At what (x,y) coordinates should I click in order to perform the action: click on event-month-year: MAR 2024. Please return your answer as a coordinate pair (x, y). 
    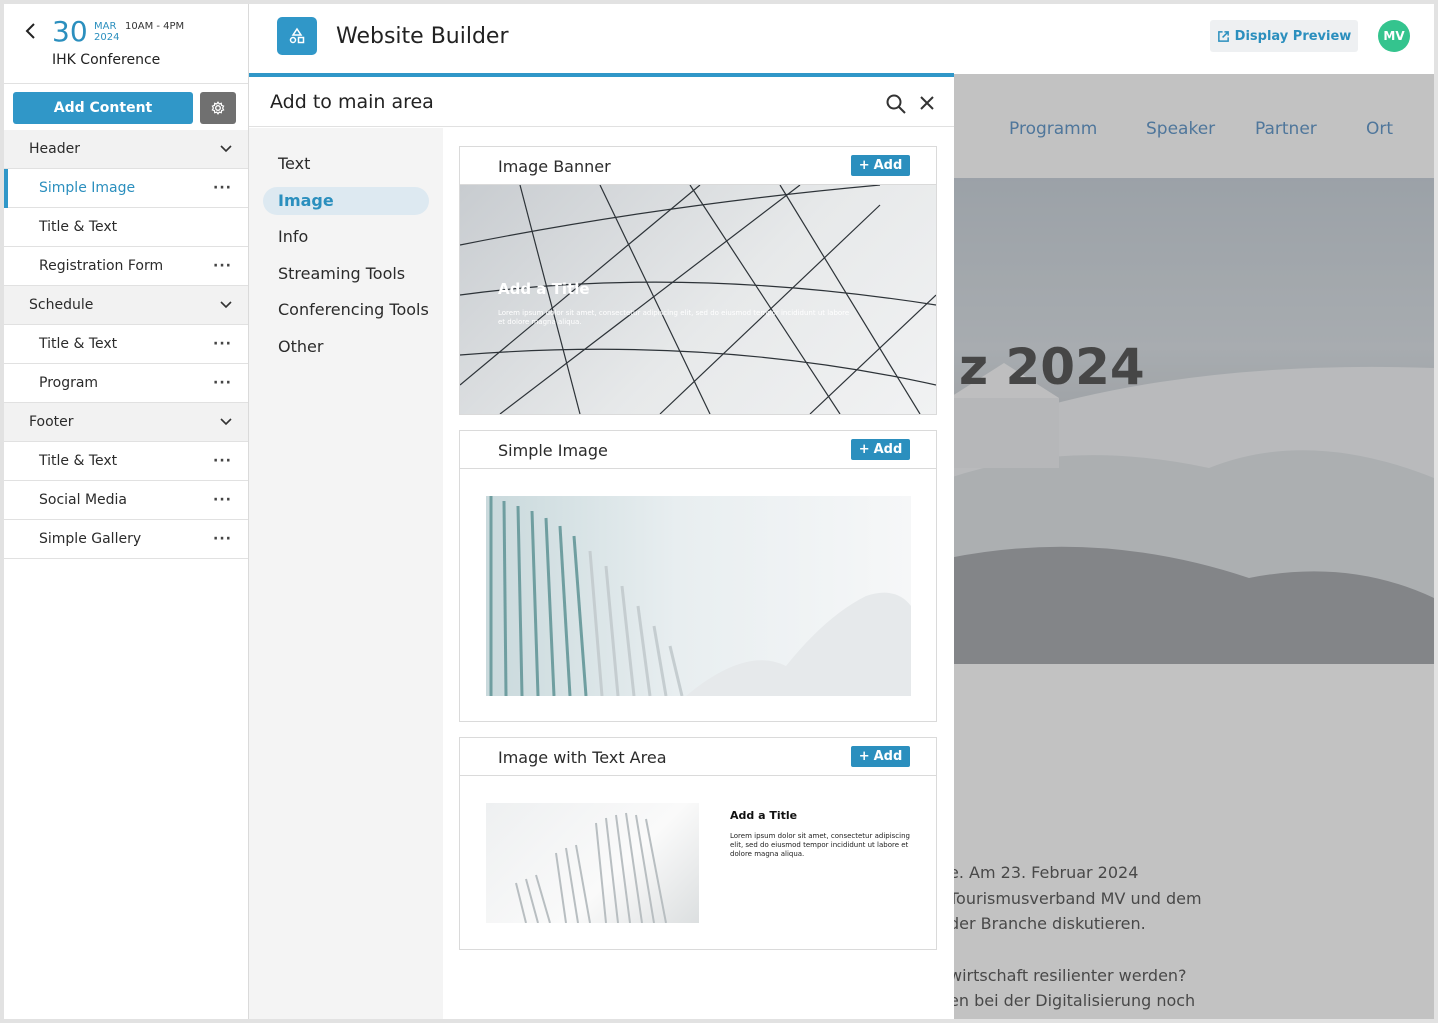
    Looking at the image, I should click on (106, 32).